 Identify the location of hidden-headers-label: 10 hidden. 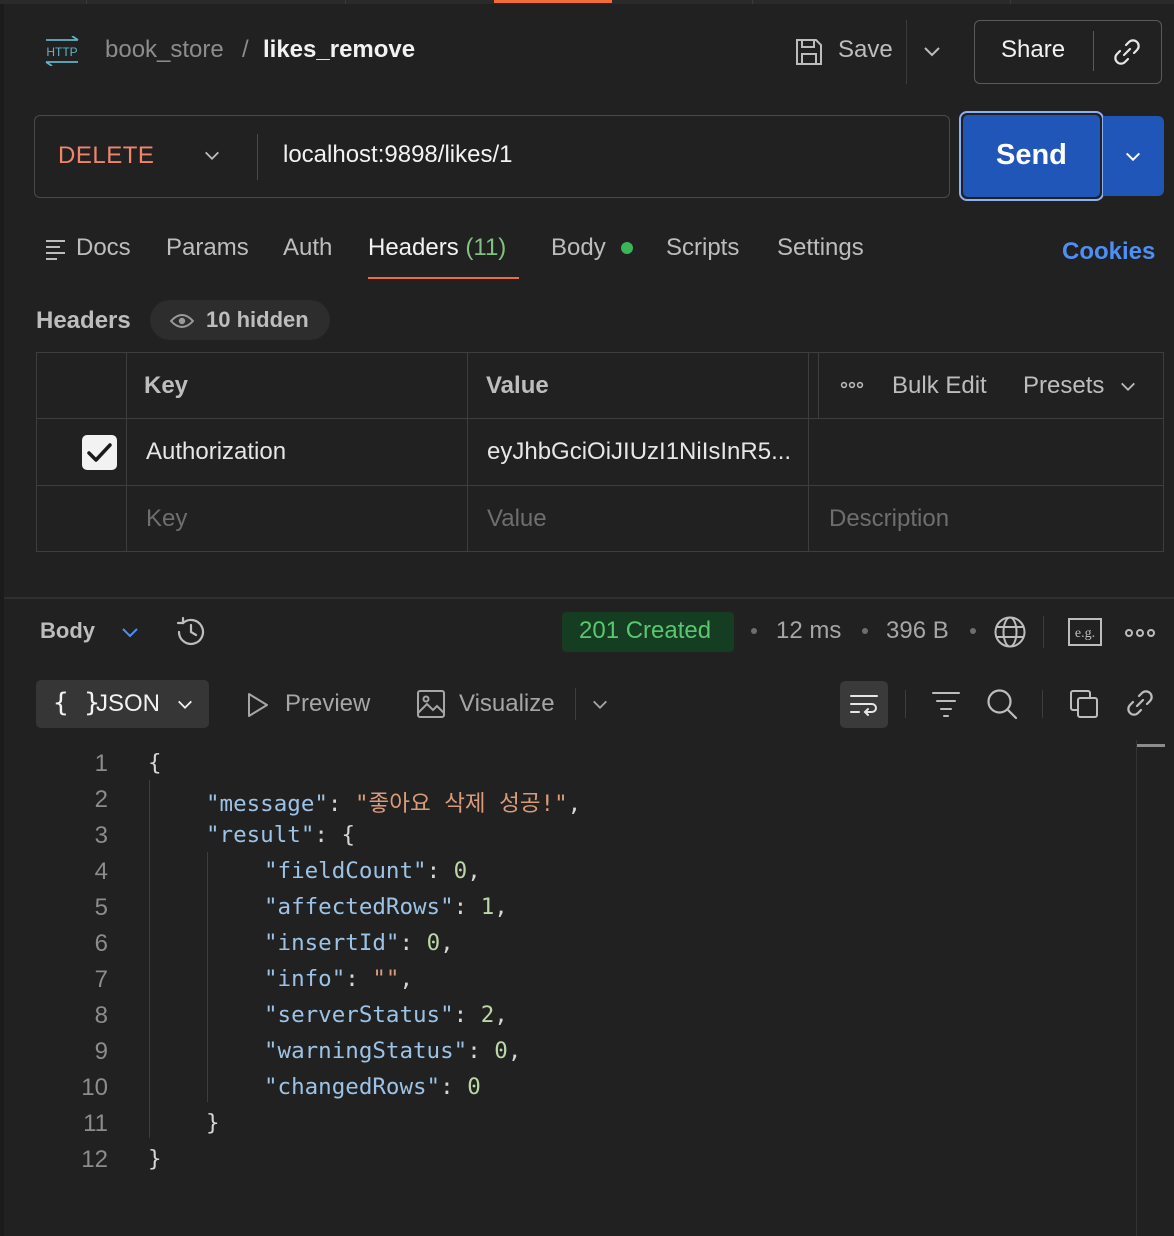
(257, 320).